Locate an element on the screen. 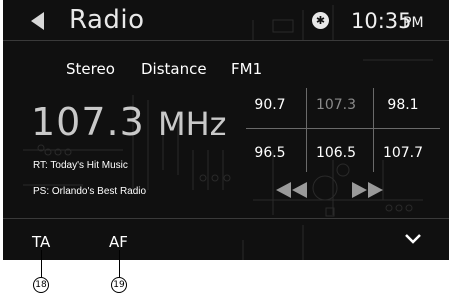  page-title: Radio is located at coordinates (107, 20).